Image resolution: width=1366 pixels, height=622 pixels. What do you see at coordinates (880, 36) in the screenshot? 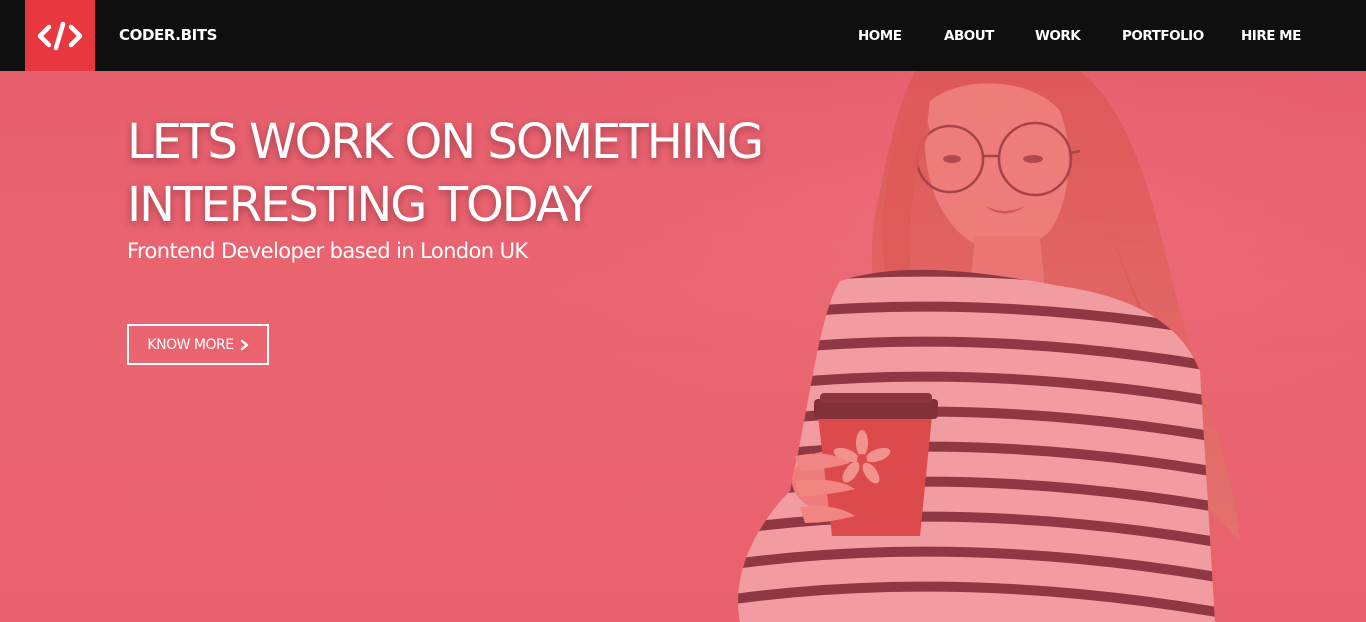
I see `nav-item-home: HOME` at bounding box center [880, 36].